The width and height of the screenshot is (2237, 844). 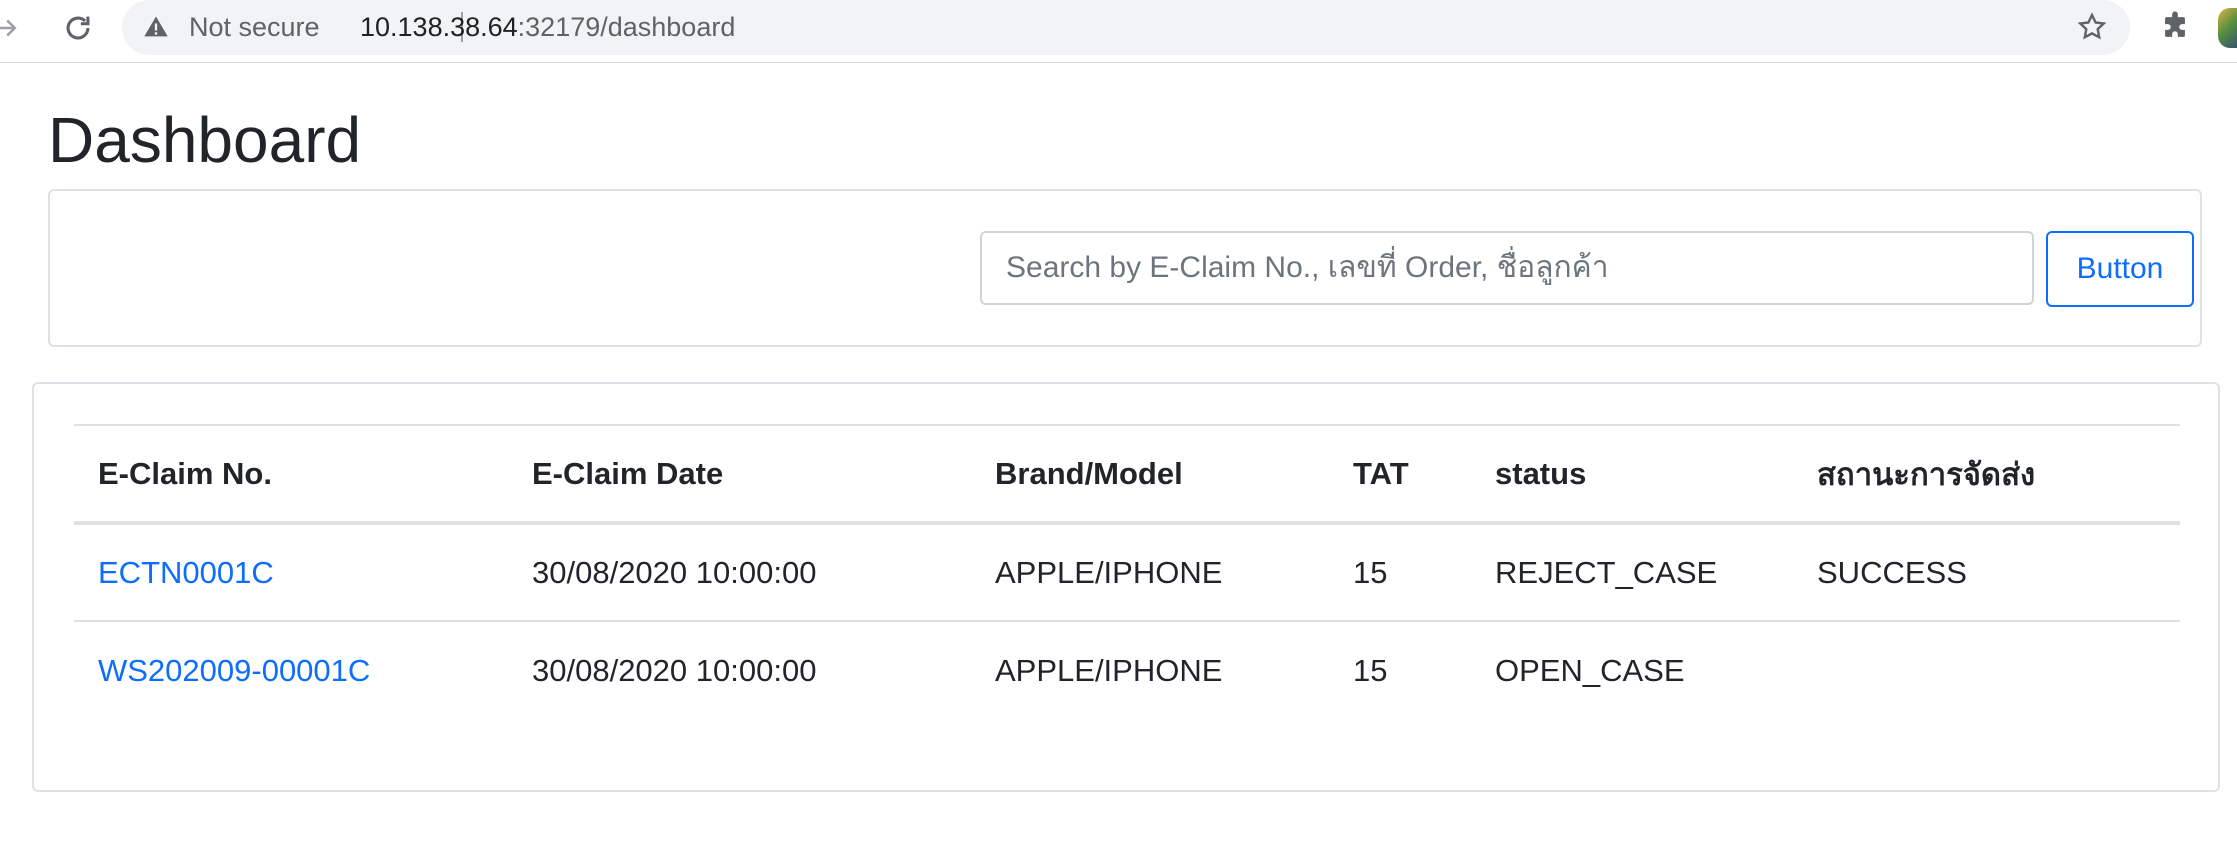 I want to click on claim-no-link: ECTN0001C, so click(x=186, y=572).